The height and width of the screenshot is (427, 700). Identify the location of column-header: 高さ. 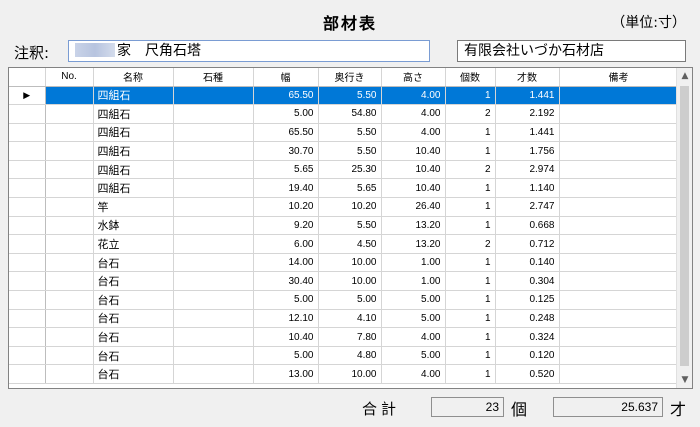
(413, 77).